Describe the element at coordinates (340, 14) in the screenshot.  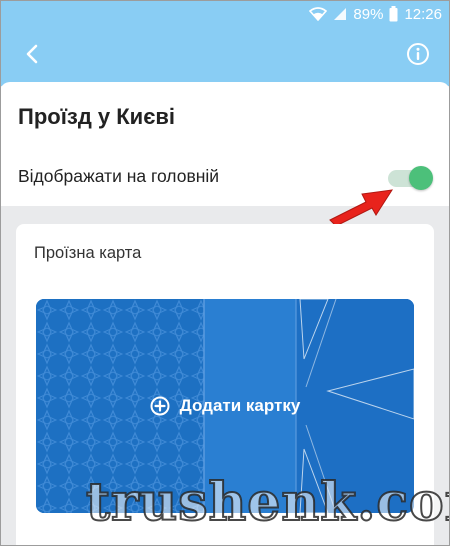
I see `signal-icon` at that location.